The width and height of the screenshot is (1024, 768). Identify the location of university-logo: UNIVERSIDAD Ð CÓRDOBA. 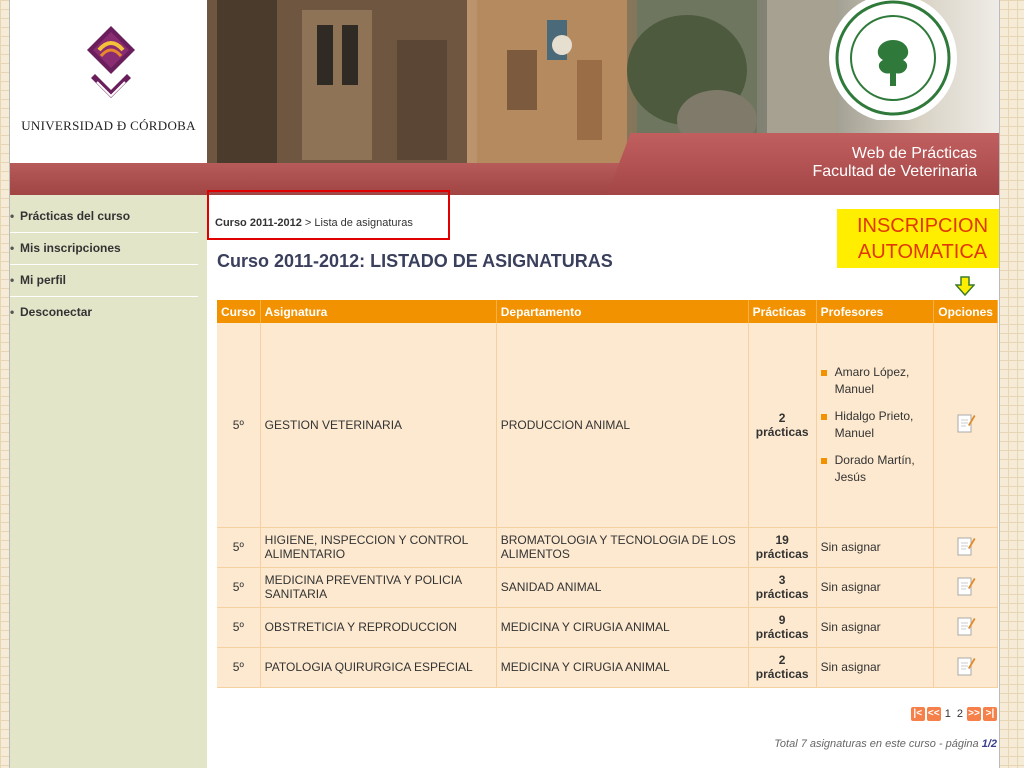
(108, 81).